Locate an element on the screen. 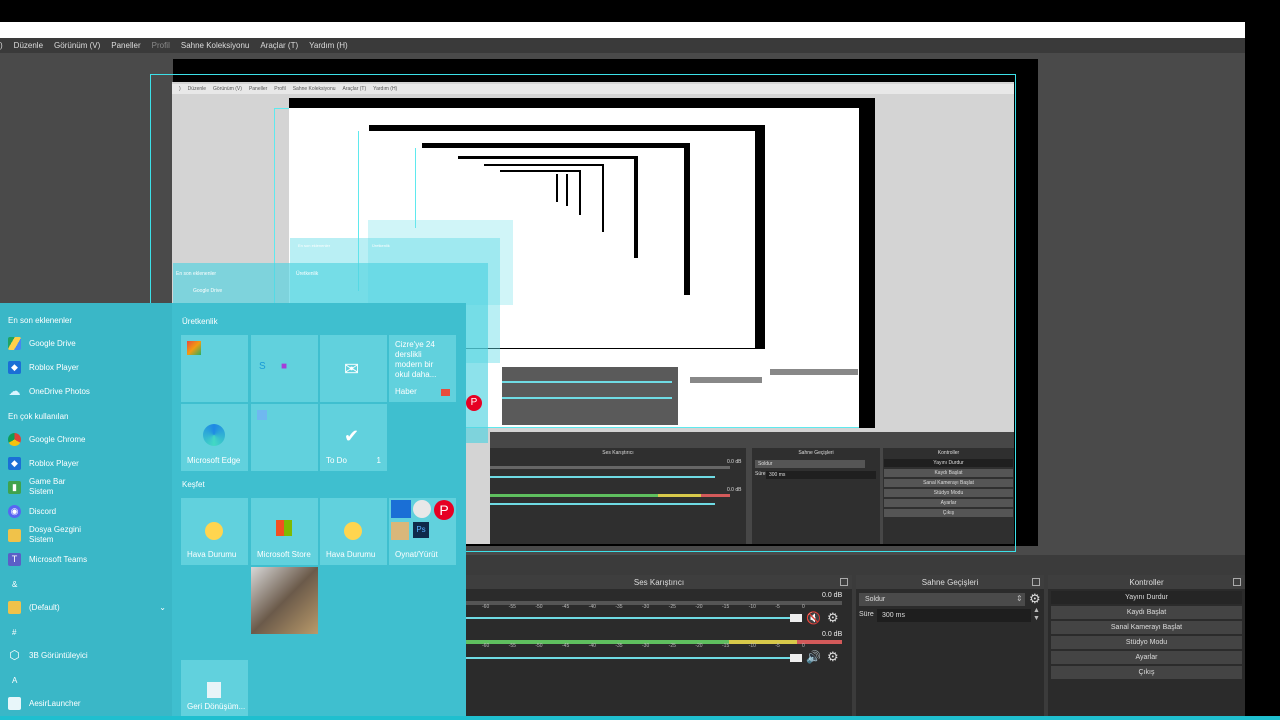  speaker-icon: 🔊 is located at coordinates (813, 657).